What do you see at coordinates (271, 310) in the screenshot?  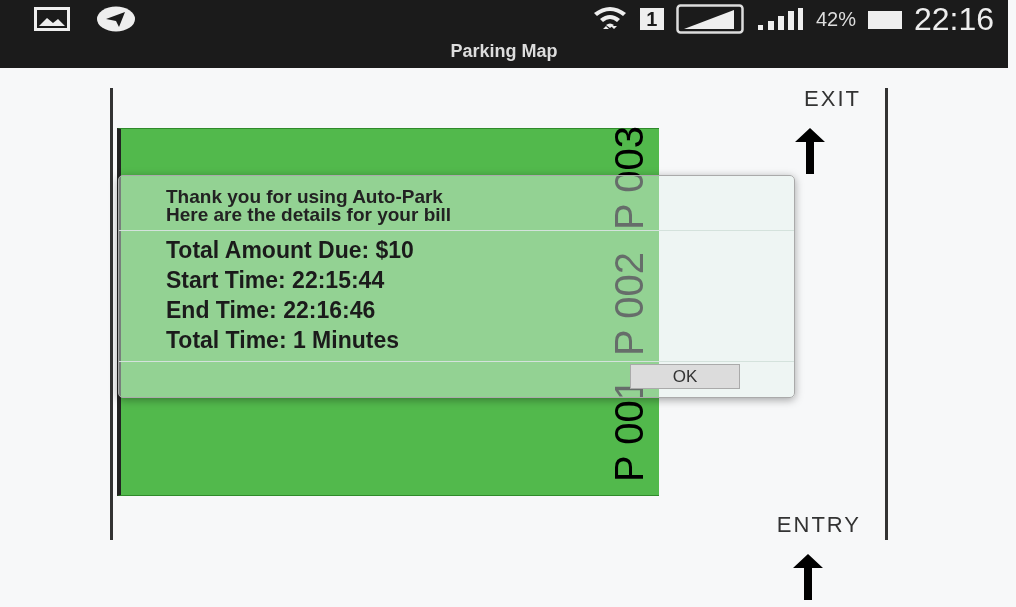 I see `bill-detail: End Time: 22:16:46` at bounding box center [271, 310].